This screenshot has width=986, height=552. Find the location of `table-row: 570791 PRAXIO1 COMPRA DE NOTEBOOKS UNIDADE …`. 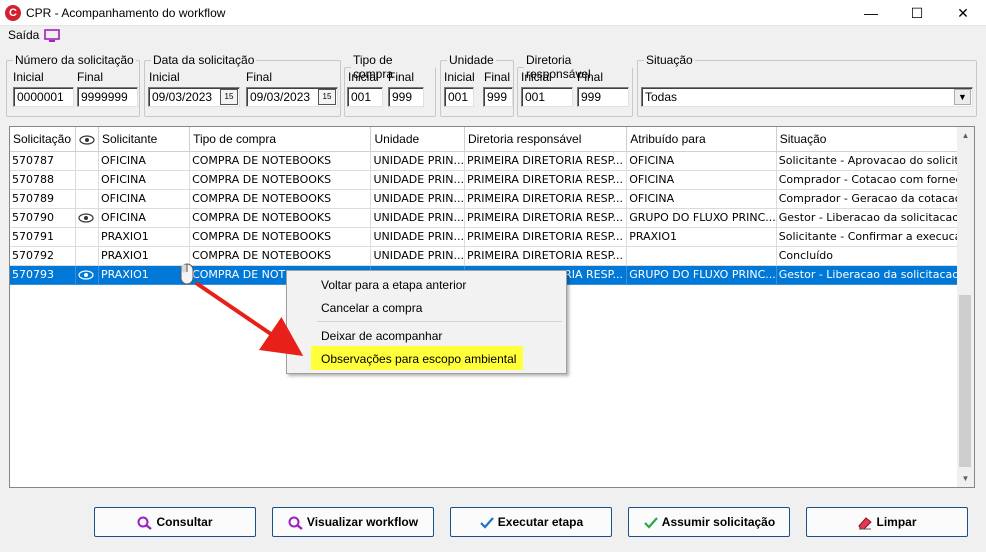

table-row: 570791 PRAXIO1 COMPRA DE NOTEBOOKS UNIDADE … is located at coordinates (492, 237).